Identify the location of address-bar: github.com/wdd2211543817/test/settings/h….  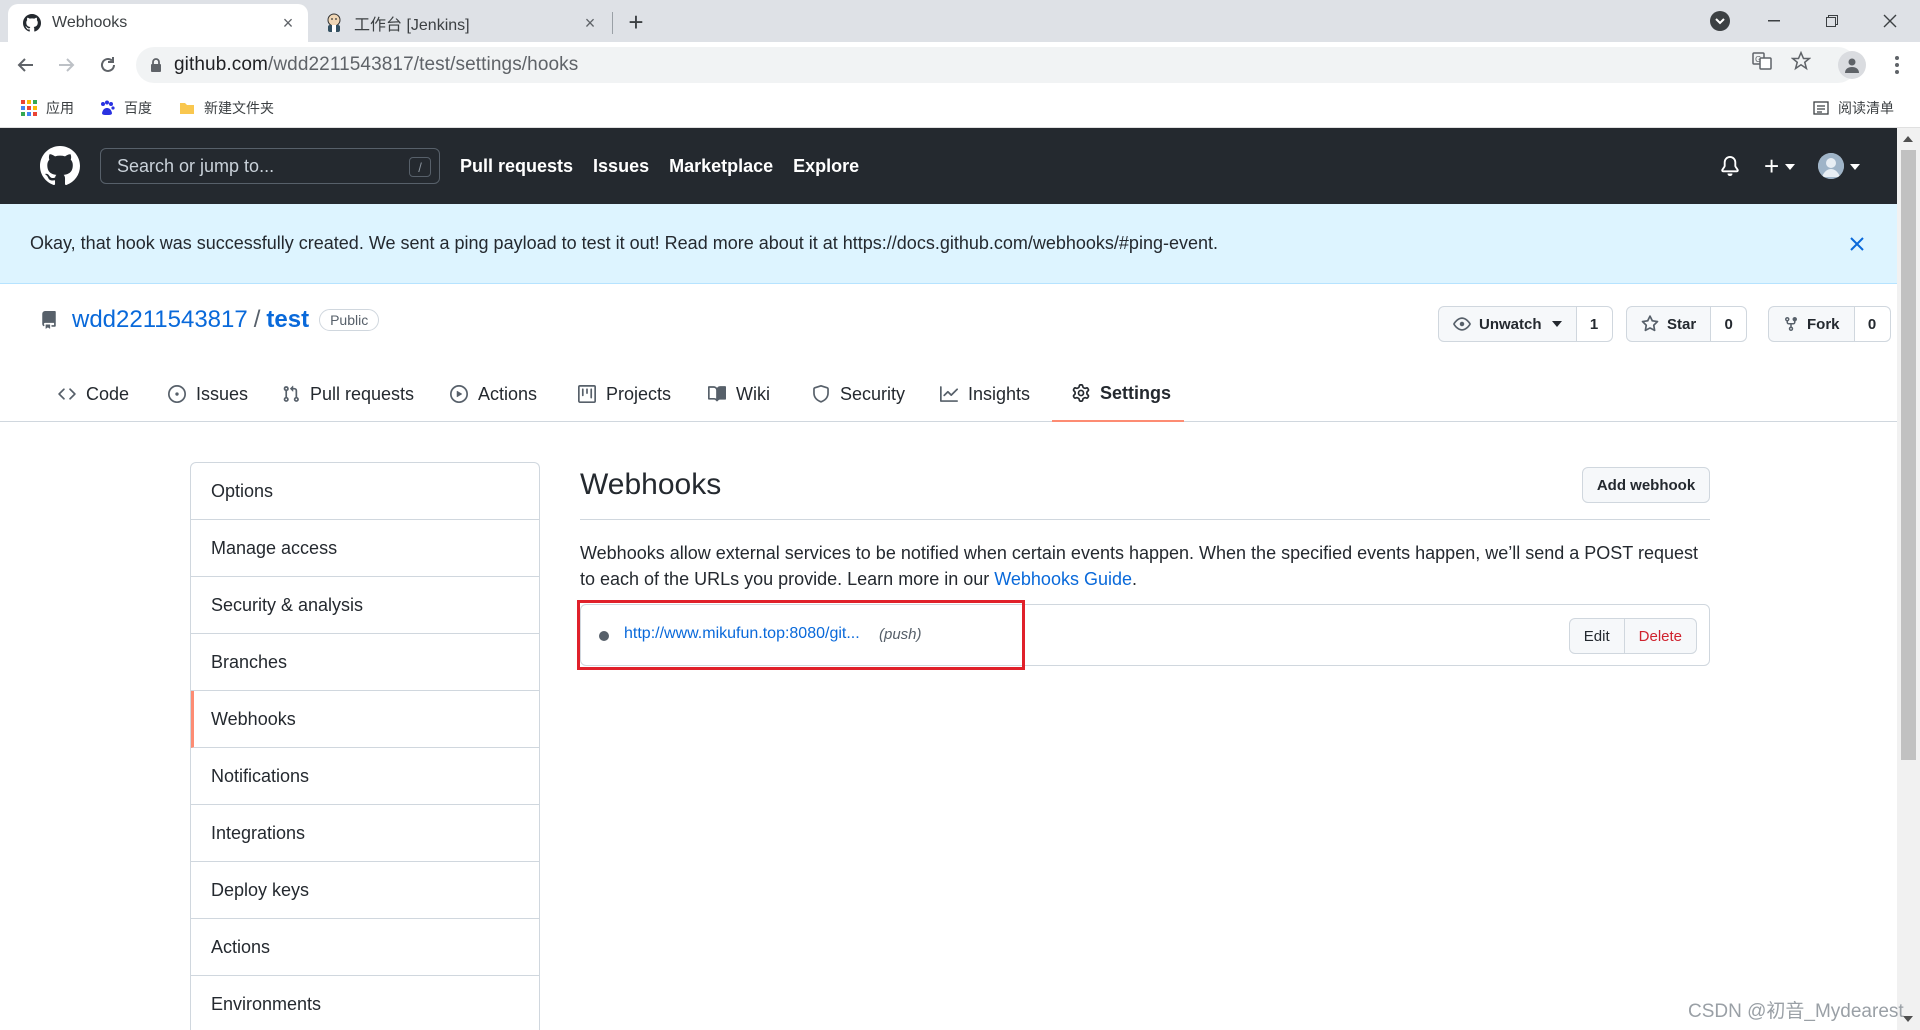
(996, 65).